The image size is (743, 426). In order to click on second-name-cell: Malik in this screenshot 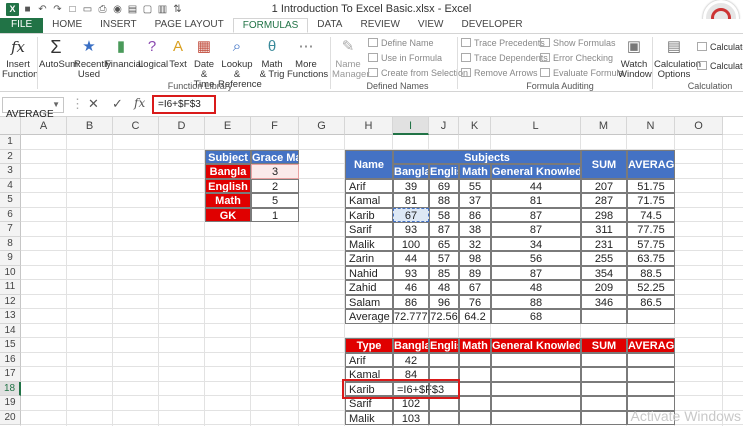, I will do `click(369, 417)`.